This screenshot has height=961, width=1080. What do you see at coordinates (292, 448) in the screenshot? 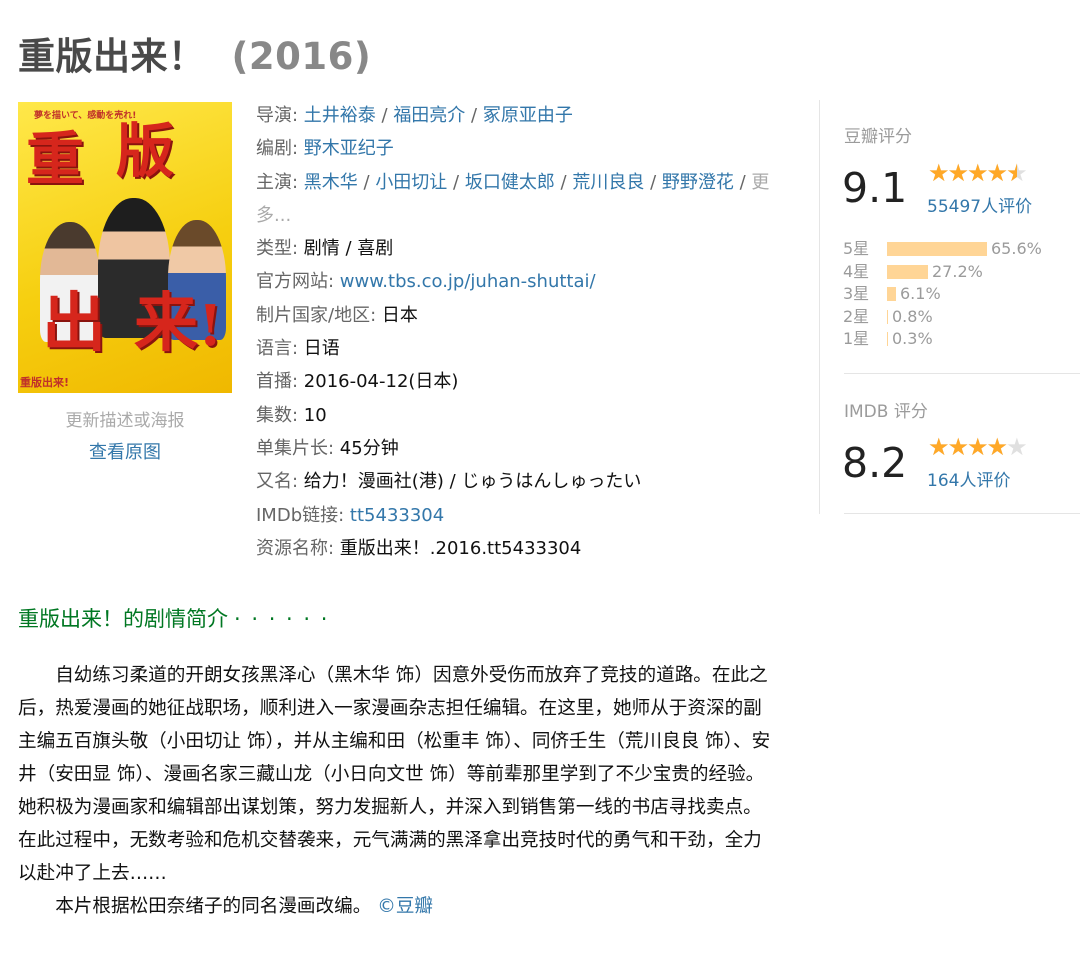
I see `runtime-label: 单集片长` at bounding box center [292, 448].